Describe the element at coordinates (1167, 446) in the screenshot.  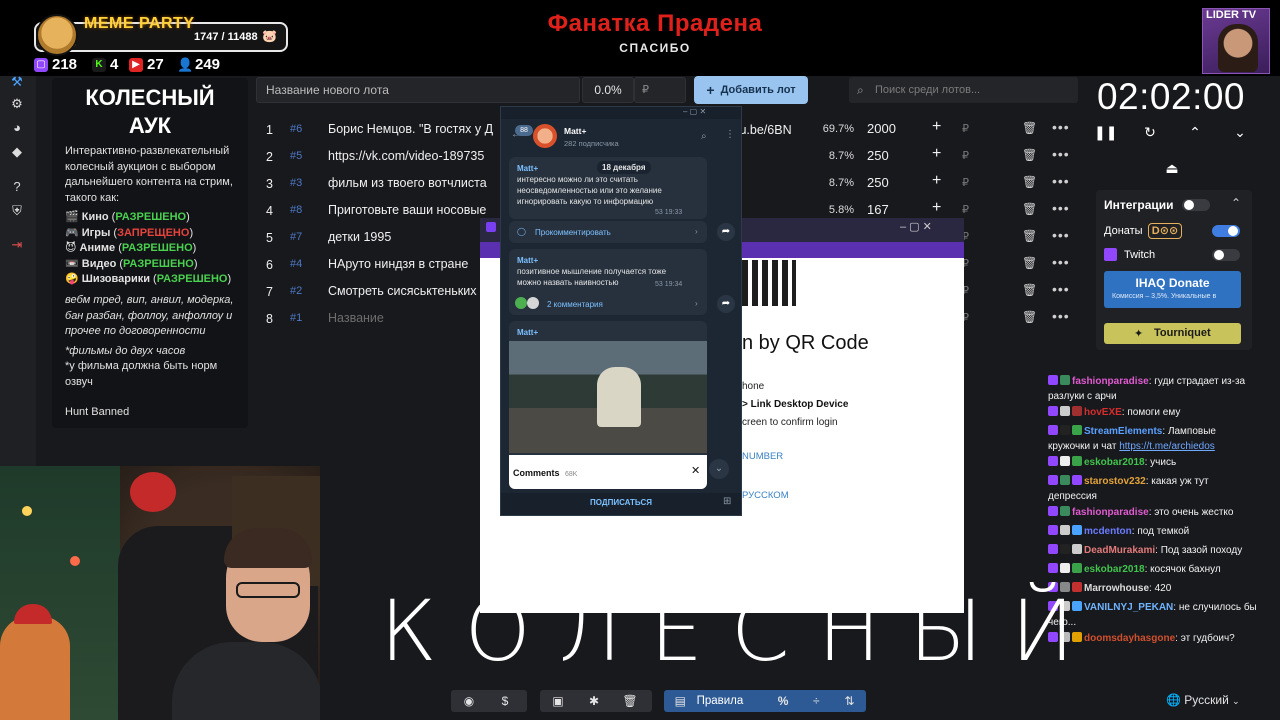
I see `chat-link: https://t.me/archiedos` at that location.